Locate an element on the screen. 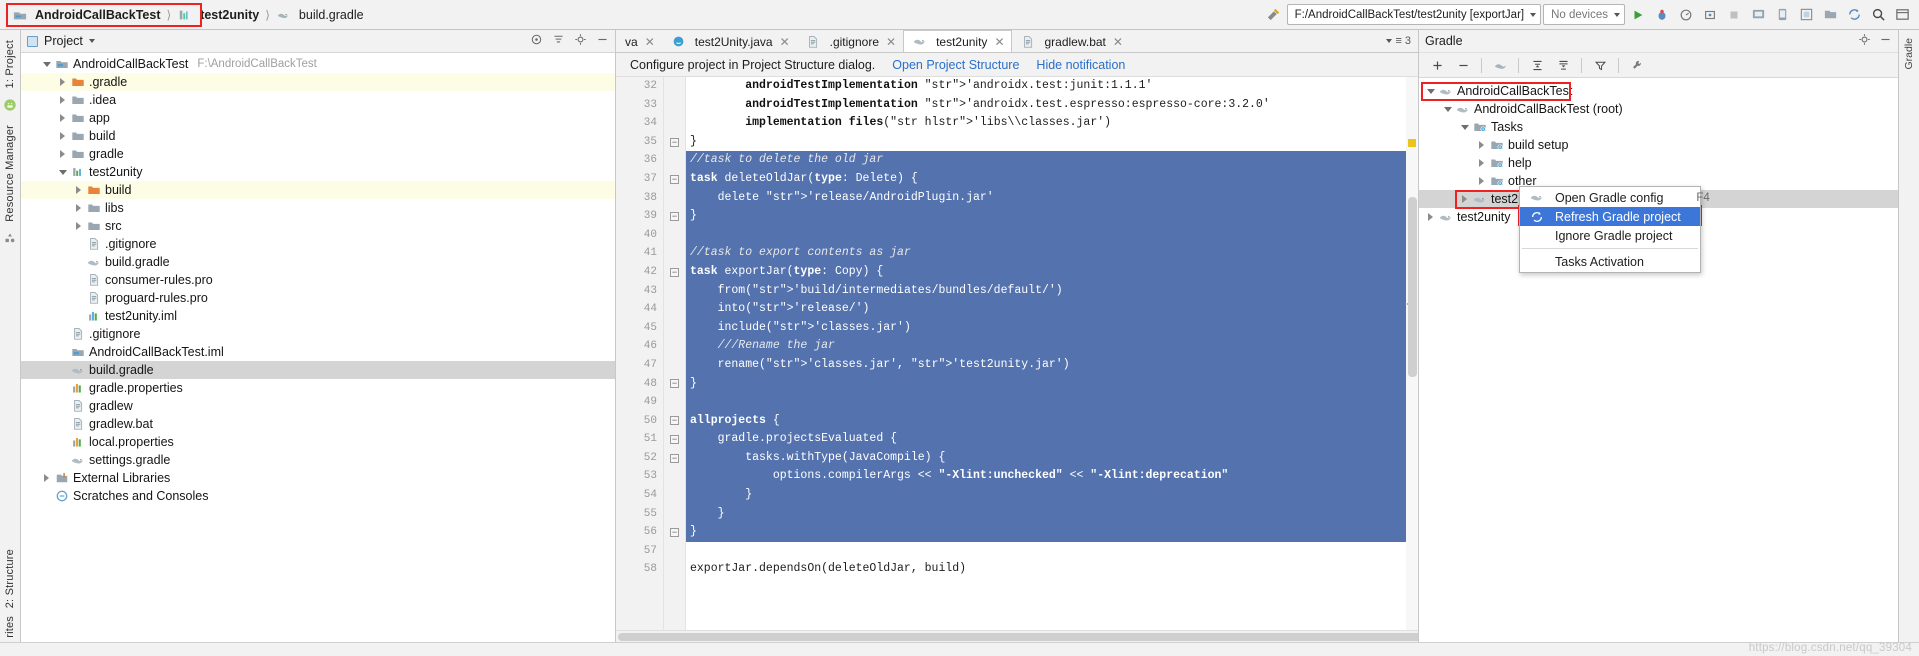  tree-row: gradlew is located at coordinates (318, 406).